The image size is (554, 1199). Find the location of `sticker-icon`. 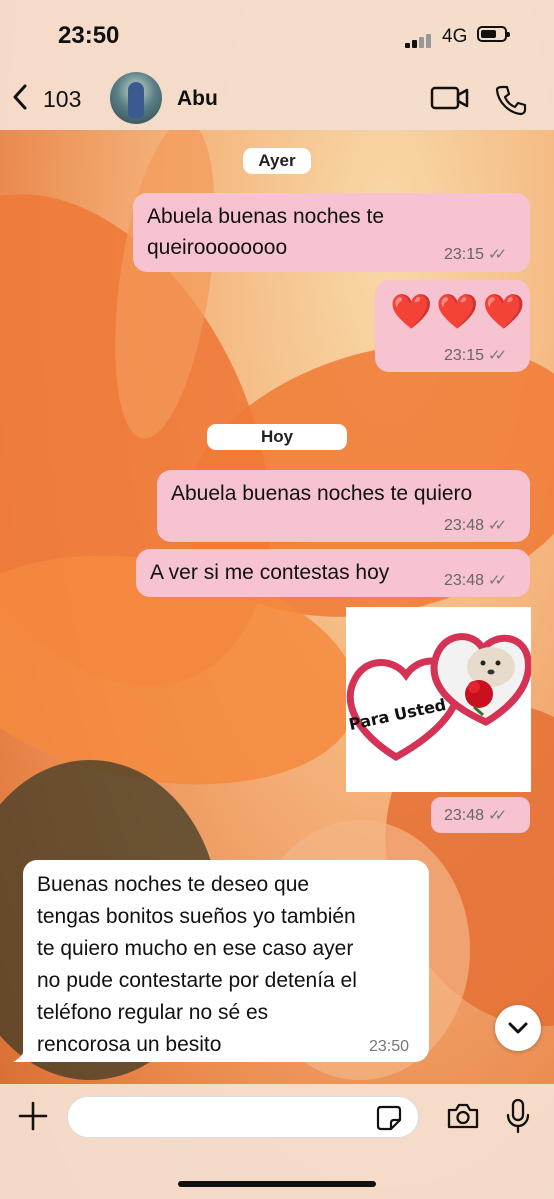

sticker-icon is located at coordinates (389, 1118).